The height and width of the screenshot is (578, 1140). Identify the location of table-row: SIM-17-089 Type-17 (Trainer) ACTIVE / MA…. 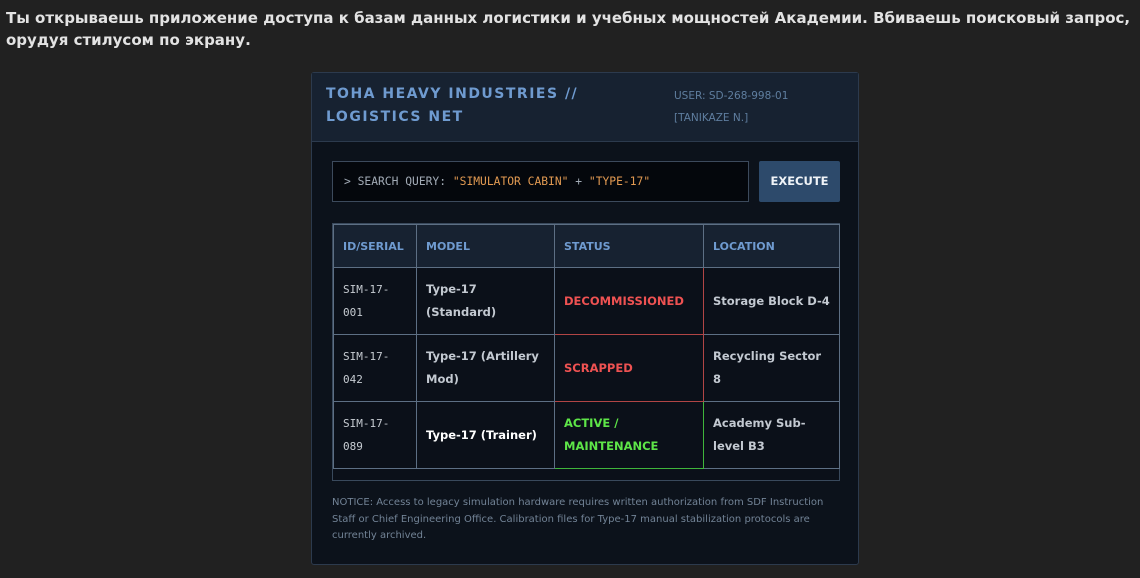
(586, 435).